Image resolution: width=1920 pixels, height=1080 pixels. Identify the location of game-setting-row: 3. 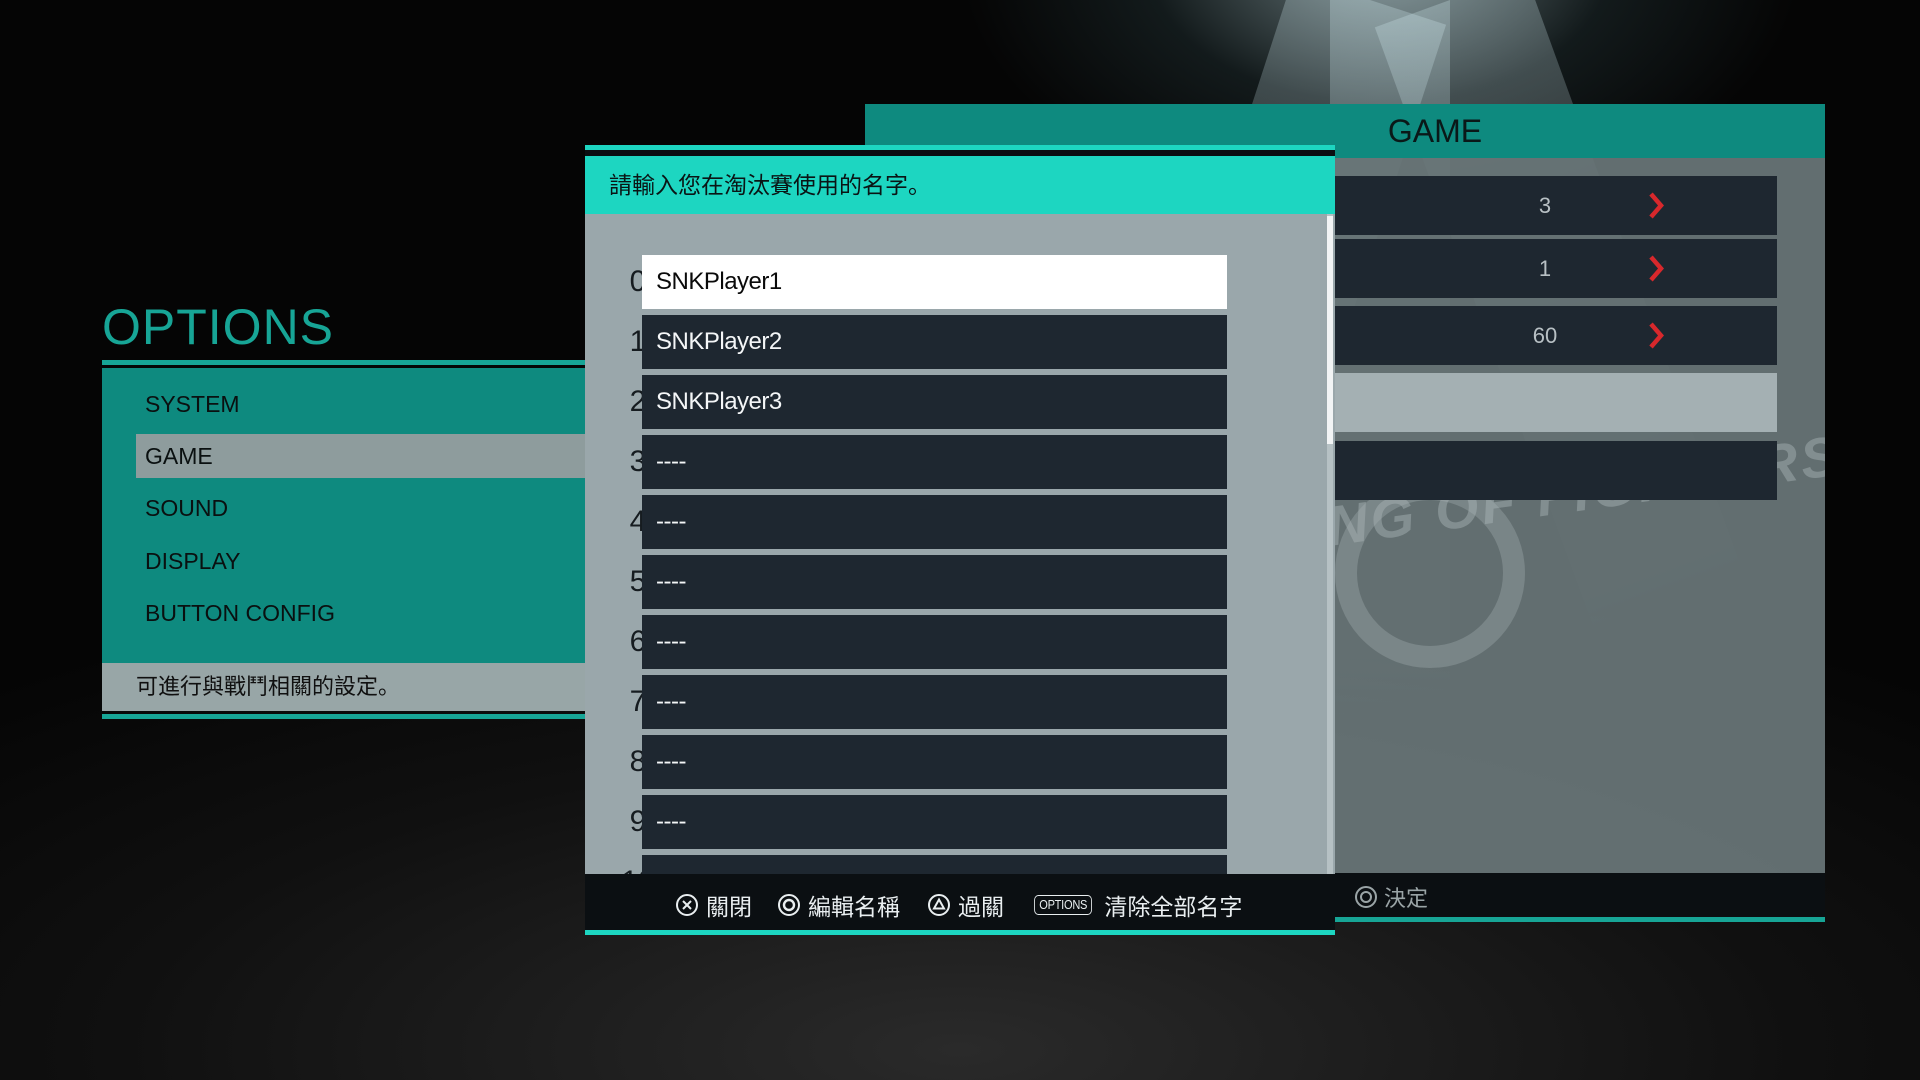
(1556, 205).